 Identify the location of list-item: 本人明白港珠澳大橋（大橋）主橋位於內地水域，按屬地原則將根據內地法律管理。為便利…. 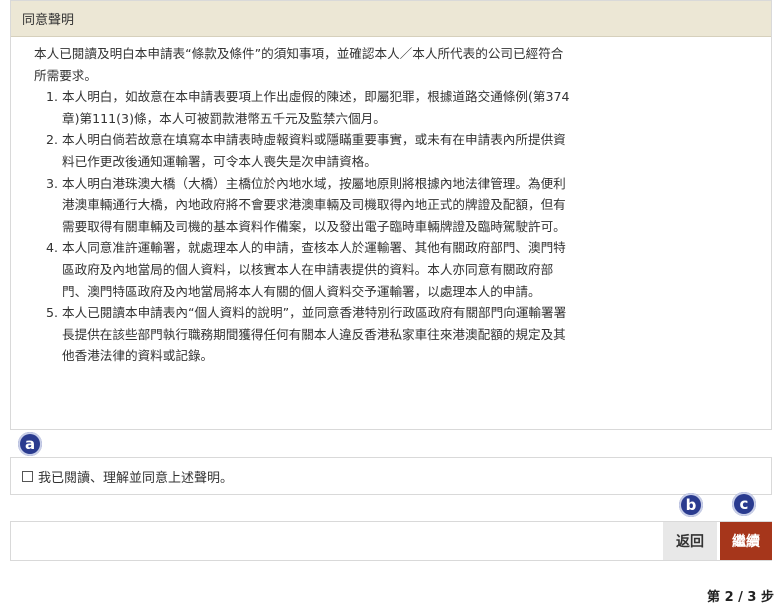
(318, 205).